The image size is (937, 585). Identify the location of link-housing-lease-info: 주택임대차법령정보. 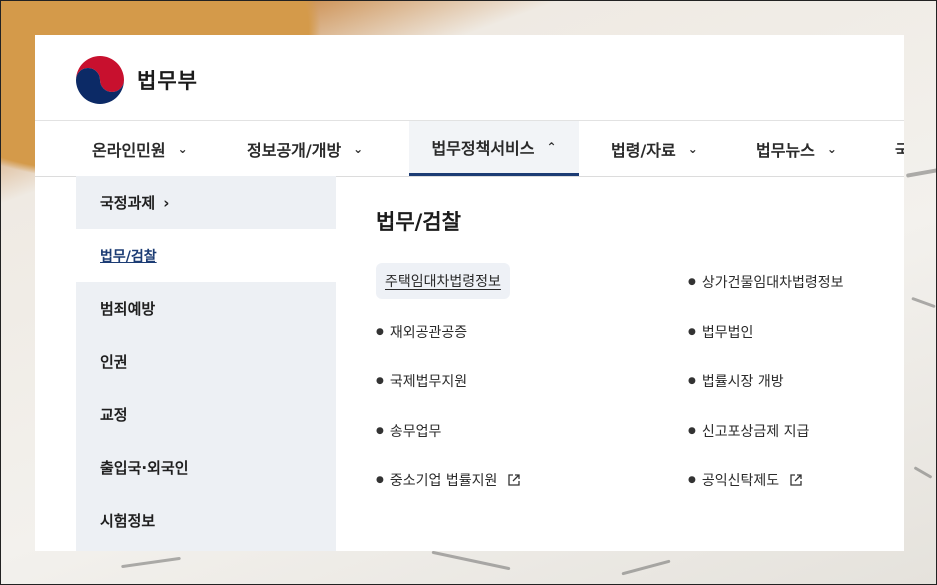
(443, 281).